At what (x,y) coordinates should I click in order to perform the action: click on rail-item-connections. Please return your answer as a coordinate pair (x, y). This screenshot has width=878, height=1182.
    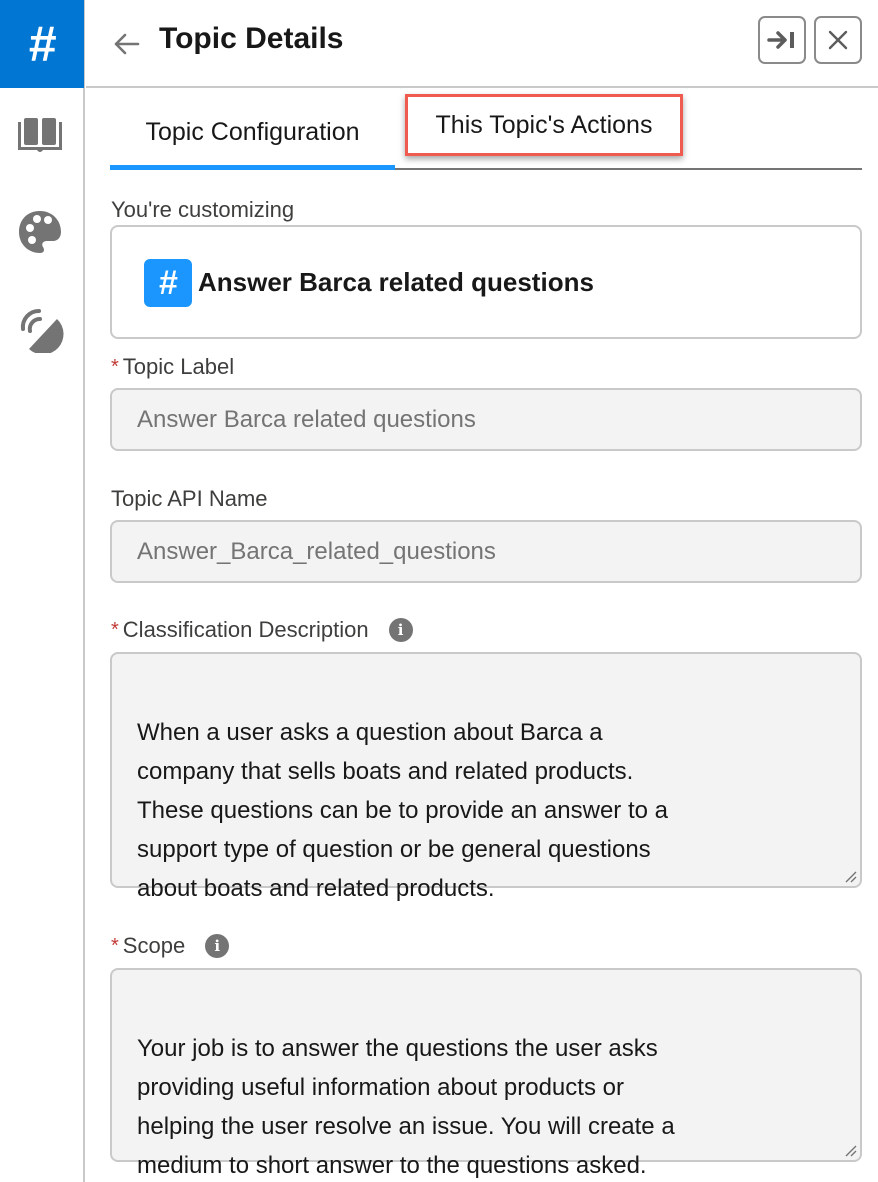
    Looking at the image, I should click on (40, 328).